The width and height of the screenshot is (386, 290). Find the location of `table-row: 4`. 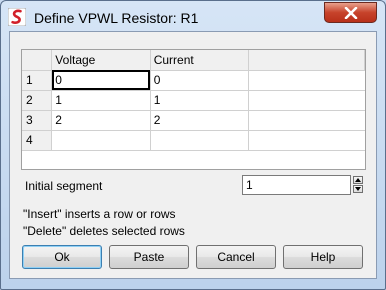

table-row: 4 is located at coordinates (193, 140).